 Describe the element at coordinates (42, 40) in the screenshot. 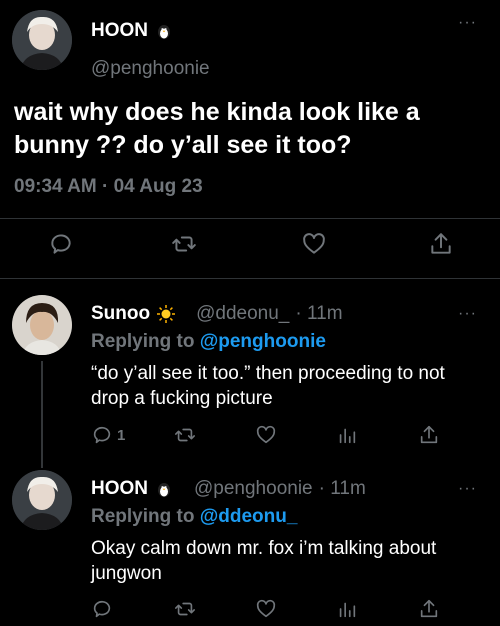

I see `main-tweet-avatar` at that location.